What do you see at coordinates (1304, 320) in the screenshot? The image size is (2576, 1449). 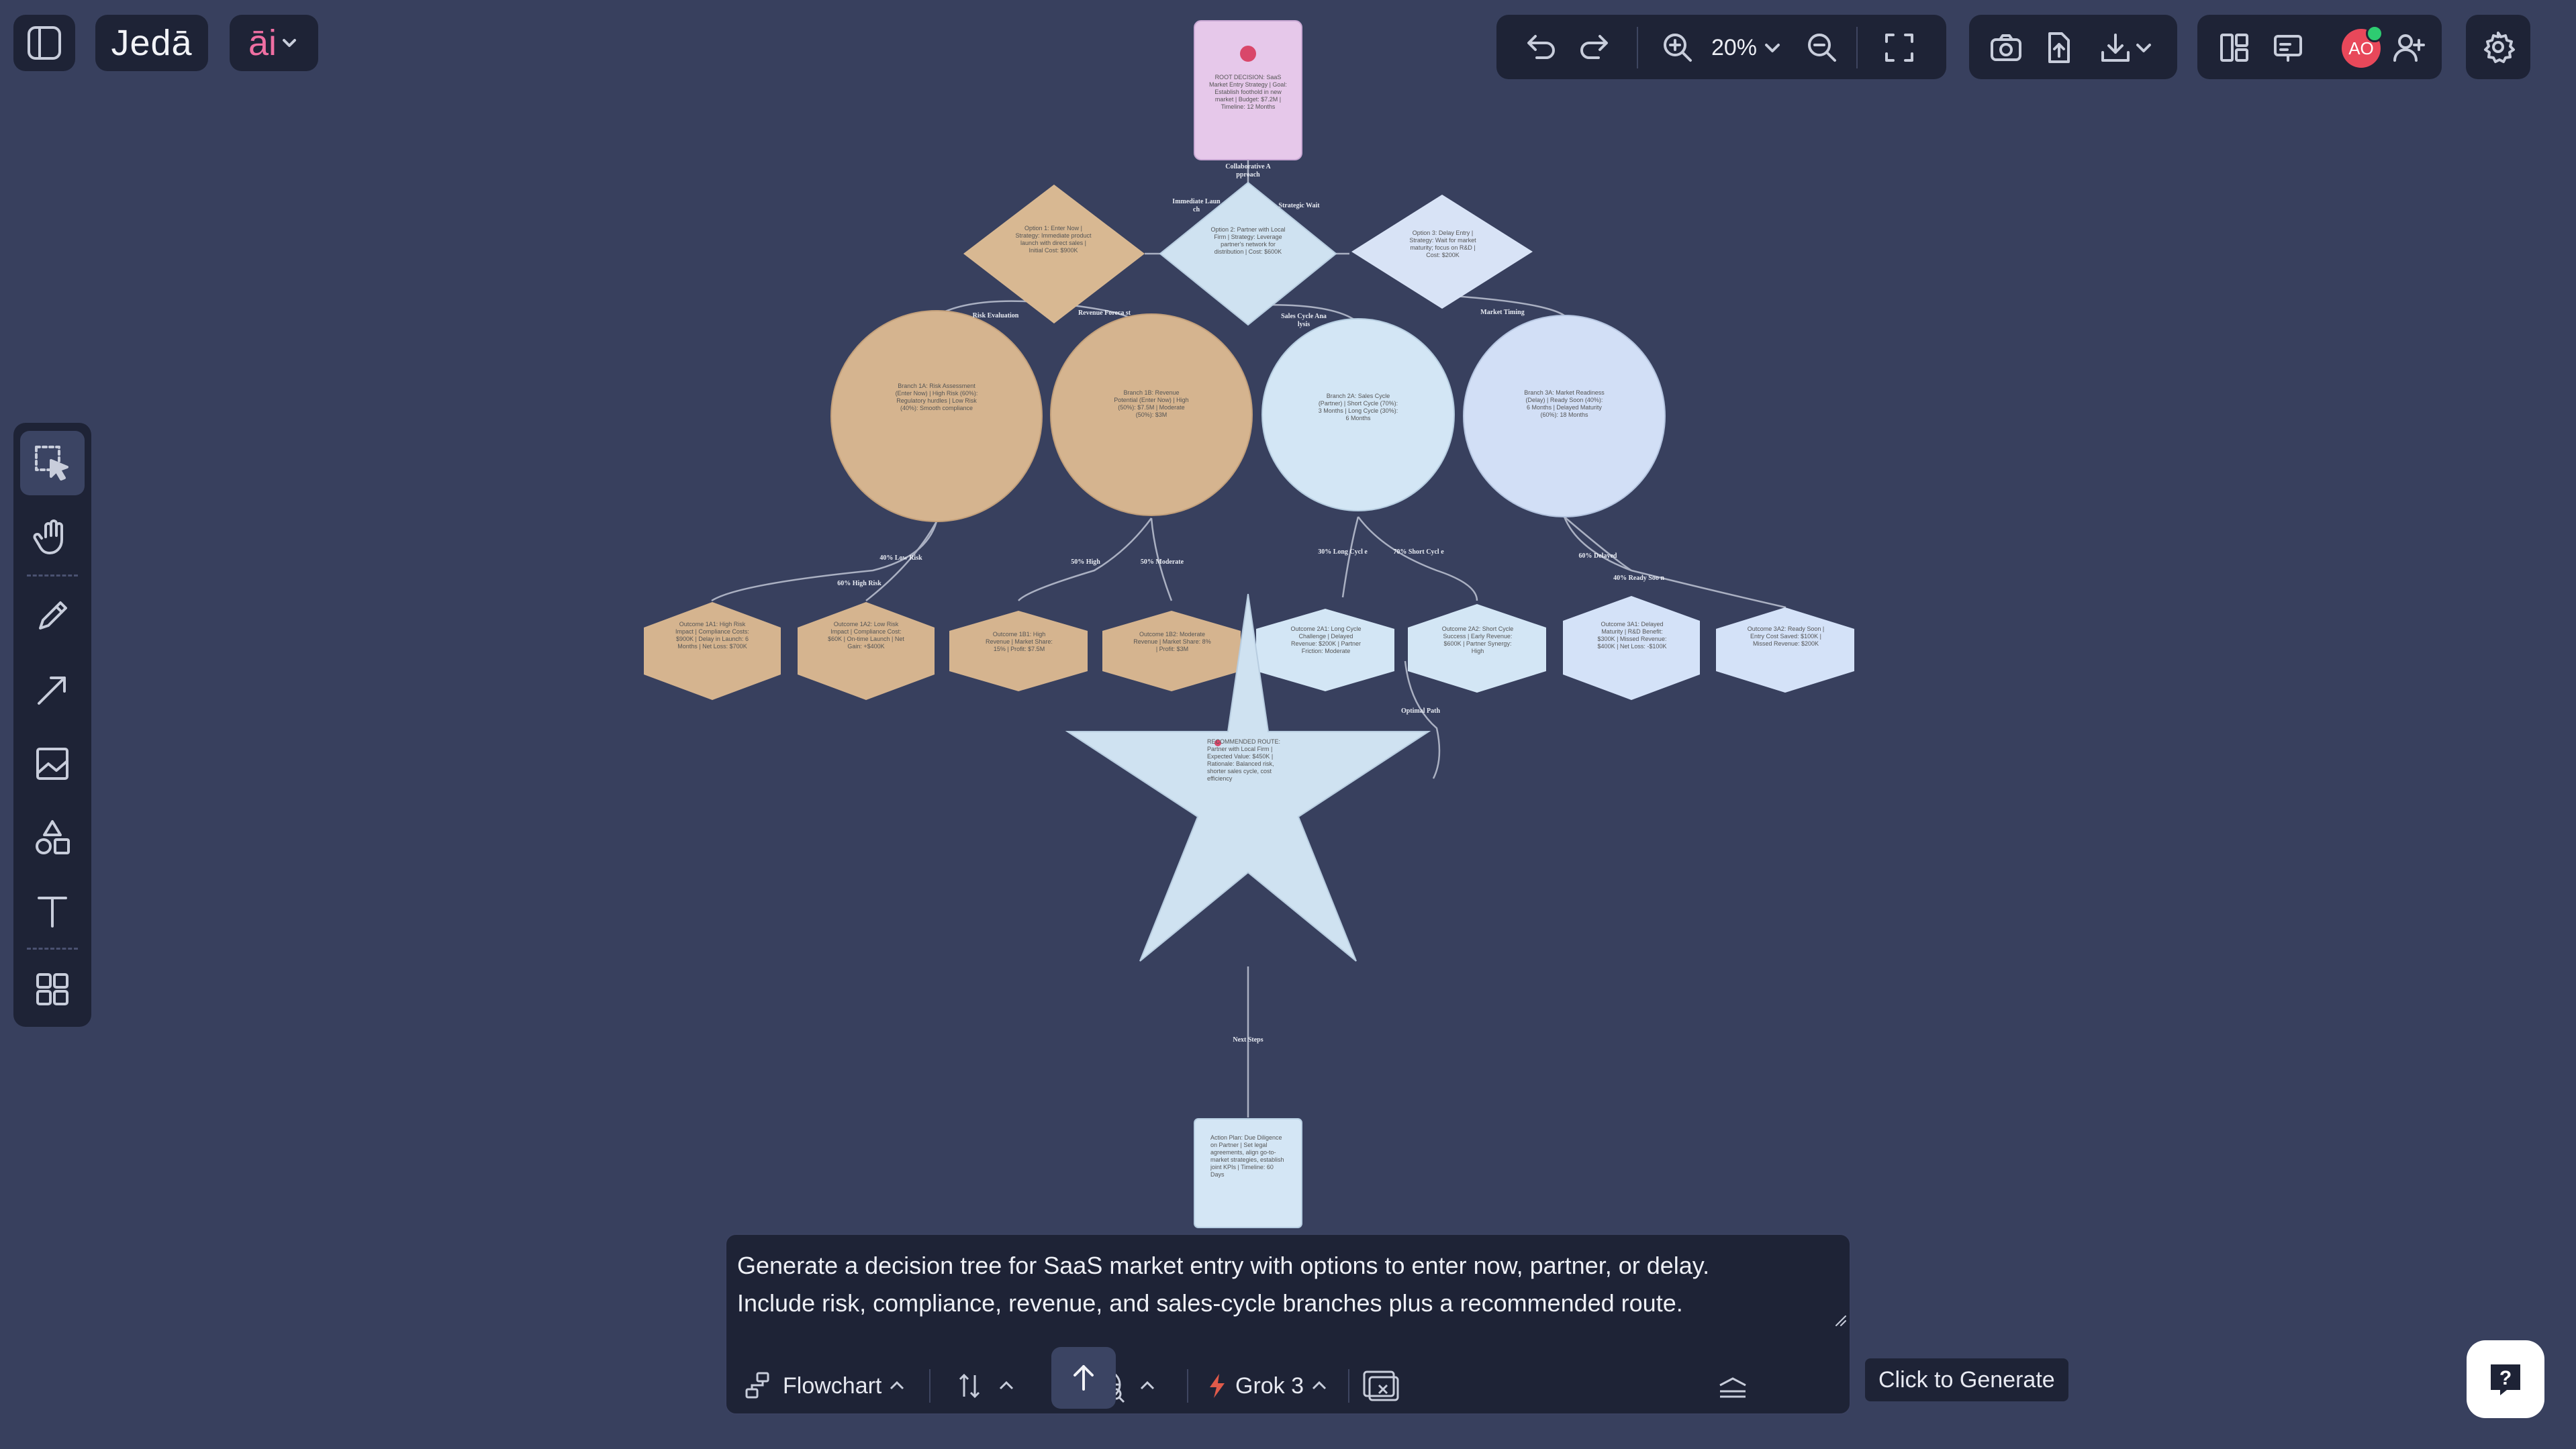 I see `edge-label-sales: Sales Cycle Ana lysis` at bounding box center [1304, 320].